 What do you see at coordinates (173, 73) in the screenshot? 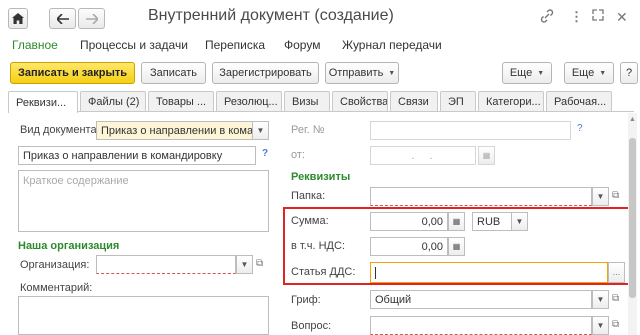
I see `save-button: Записать` at bounding box center [173, 73].